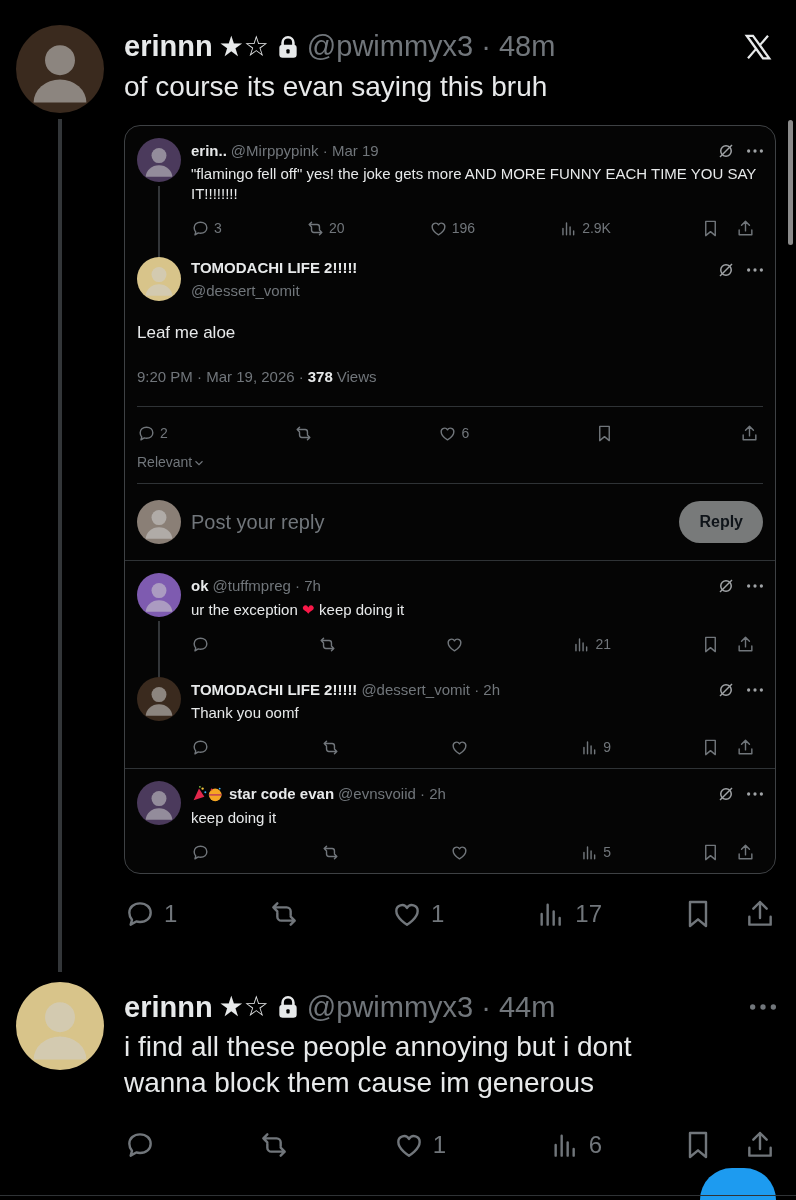 The image size is (796, 1200). What do you see at coordinates (431, 1007) in the screenshot?
I see `handle-and-time: @pwimmyx3 · 44m` at bounding box center [431, 1007].